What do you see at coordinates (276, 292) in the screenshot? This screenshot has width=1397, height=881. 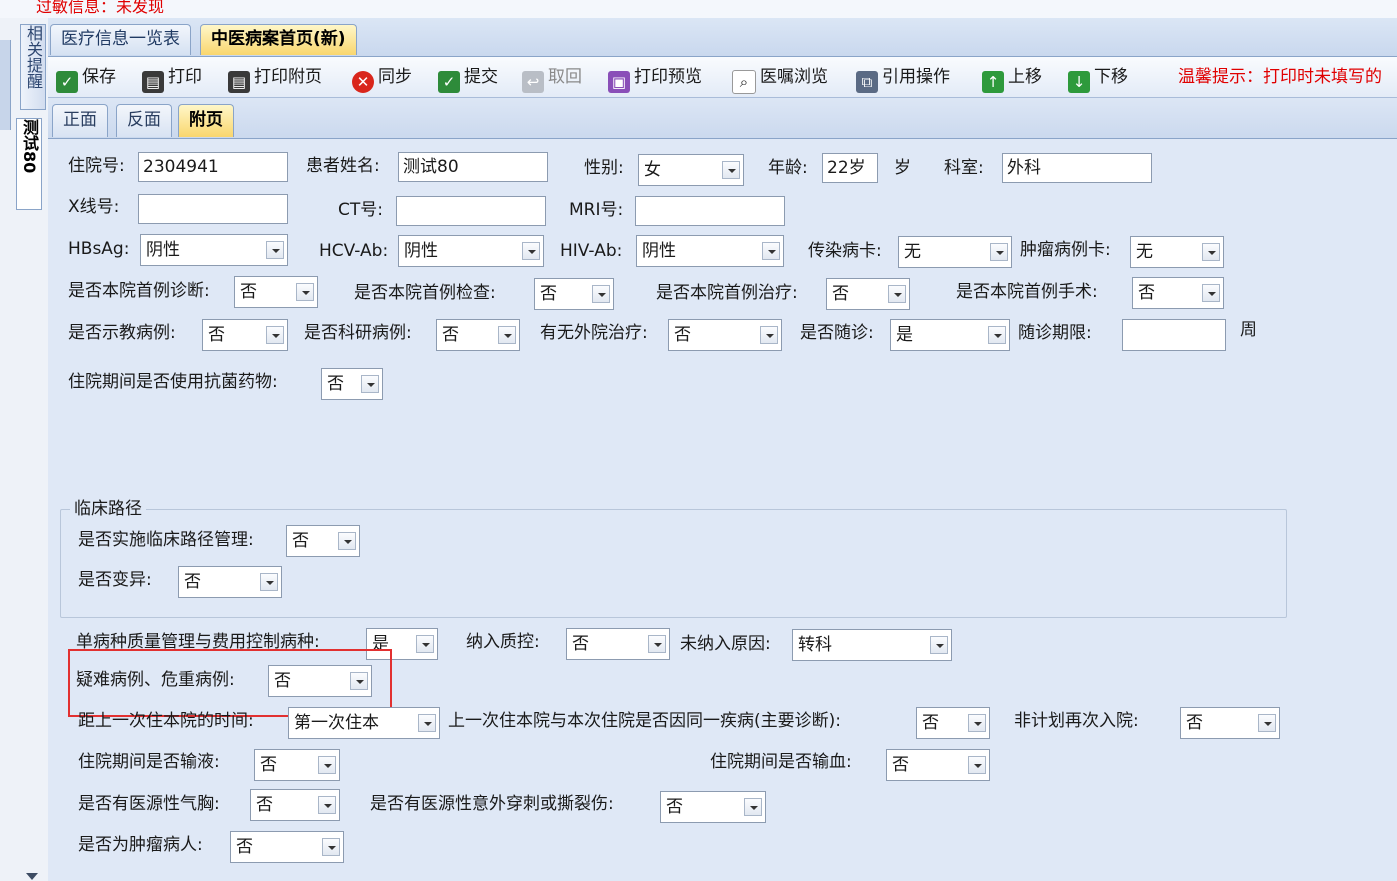 I see `first-diag-select: 否` at bounding box center [276, 292].